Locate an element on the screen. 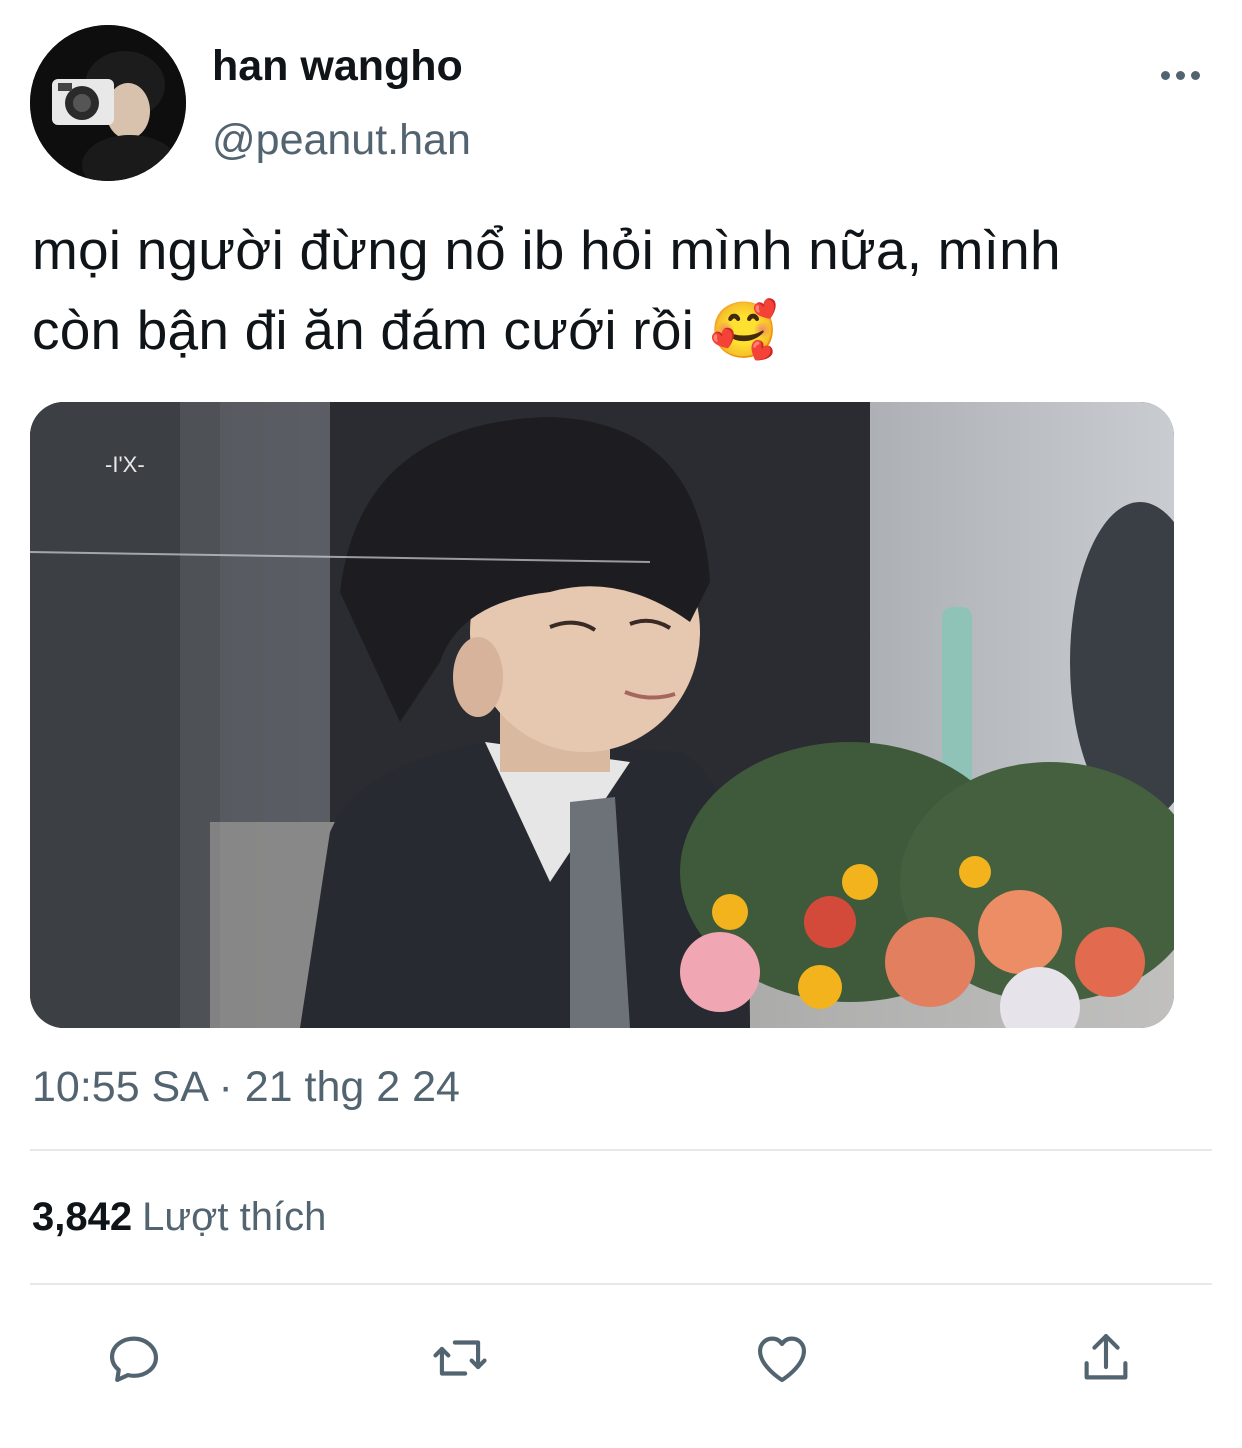 The image size is (1242, 1448). avatar-image is located at coordinates (108, 103).